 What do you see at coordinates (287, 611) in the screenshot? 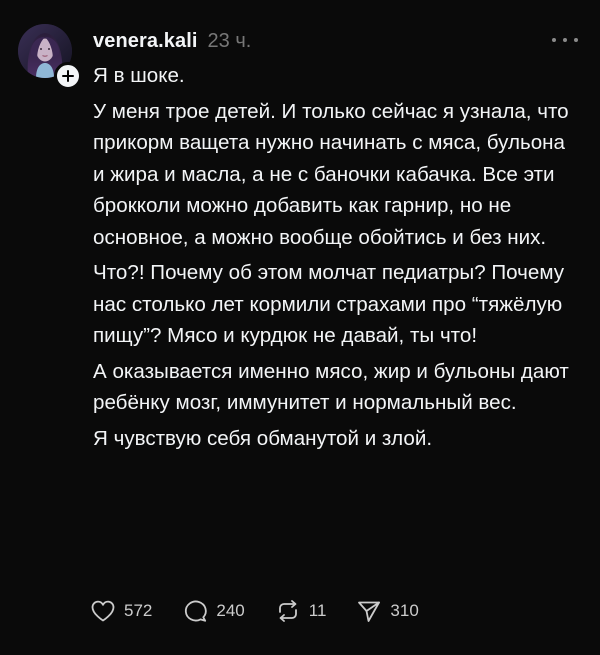
I see `repost-icon` at bounding box center [287, 611].